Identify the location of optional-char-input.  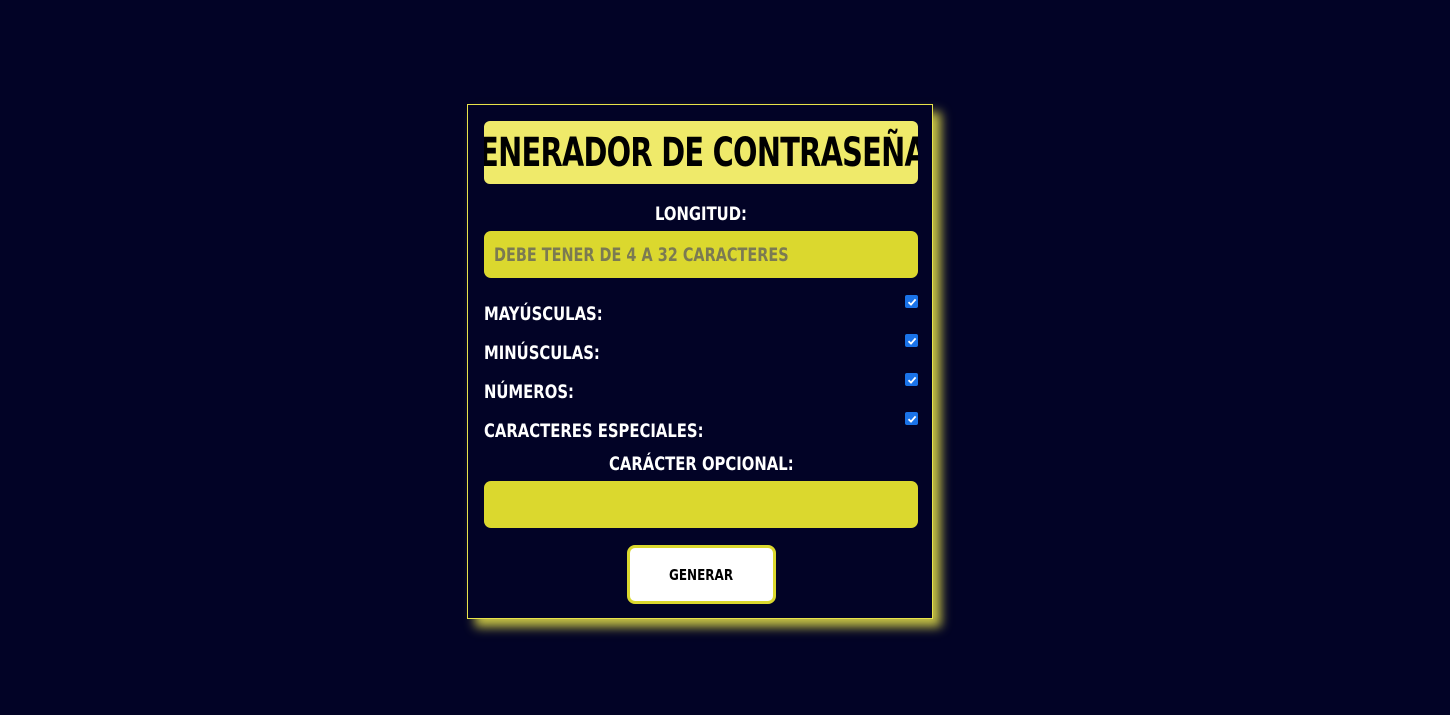
(701, 504).